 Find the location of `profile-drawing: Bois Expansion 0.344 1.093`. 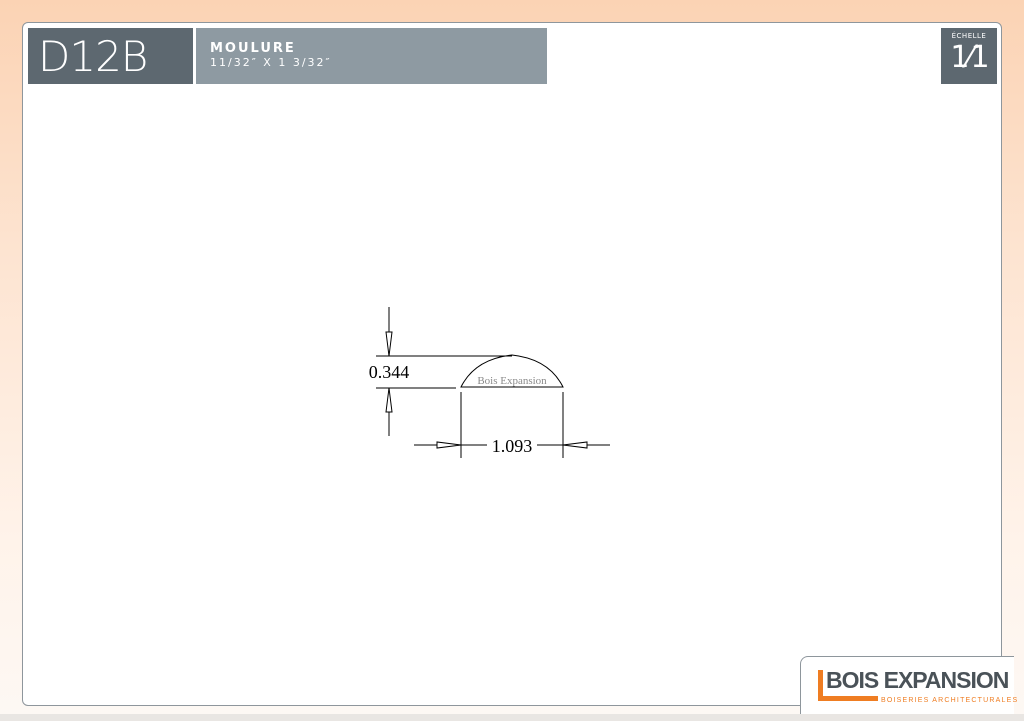

profile-drawing: Bois Expansion 0.344 1.093 is located at coordinates (489, 382).